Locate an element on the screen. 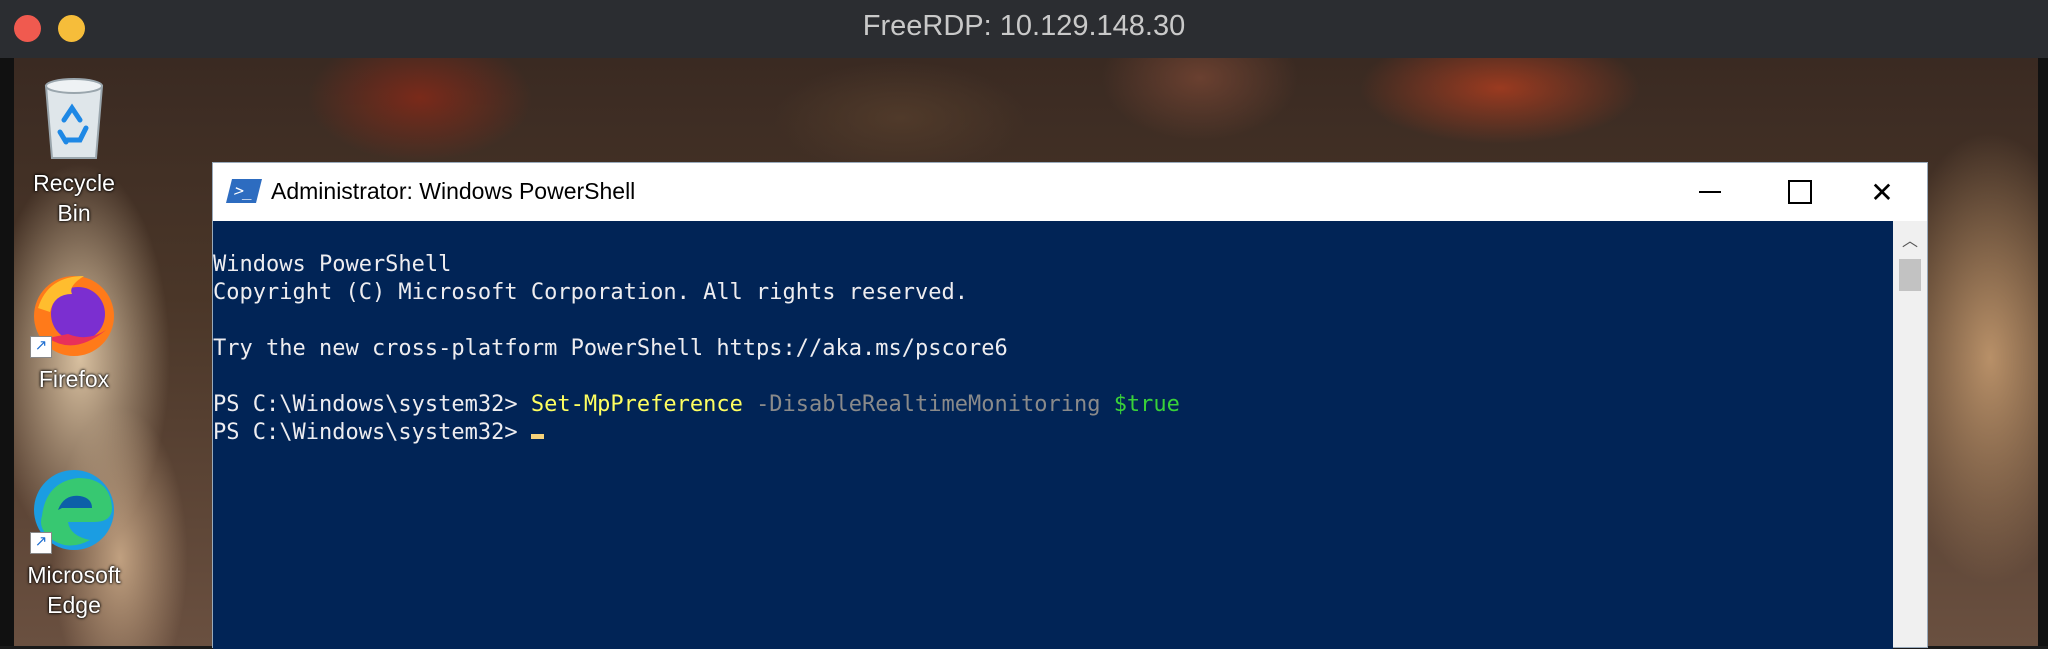  command-value: $true is located at coordinates (1146, 404).